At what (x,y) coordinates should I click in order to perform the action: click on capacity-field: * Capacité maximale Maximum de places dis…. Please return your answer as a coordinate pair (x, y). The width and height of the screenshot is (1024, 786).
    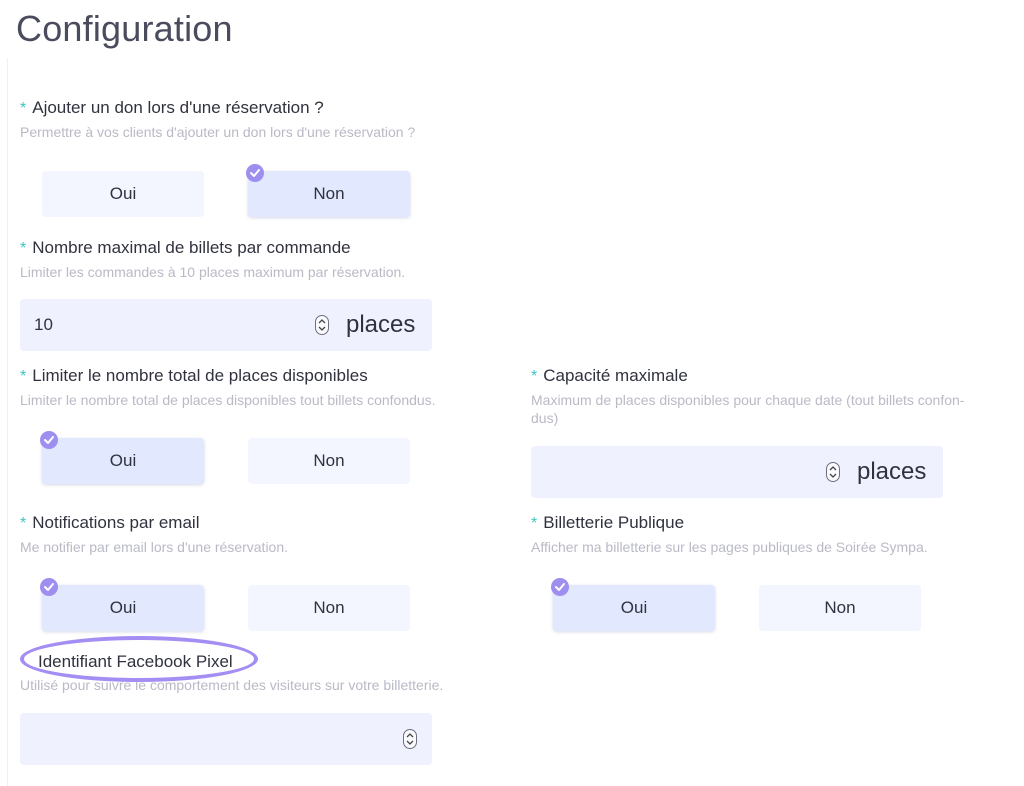
    Looking at the image, I should click on (747, 396).